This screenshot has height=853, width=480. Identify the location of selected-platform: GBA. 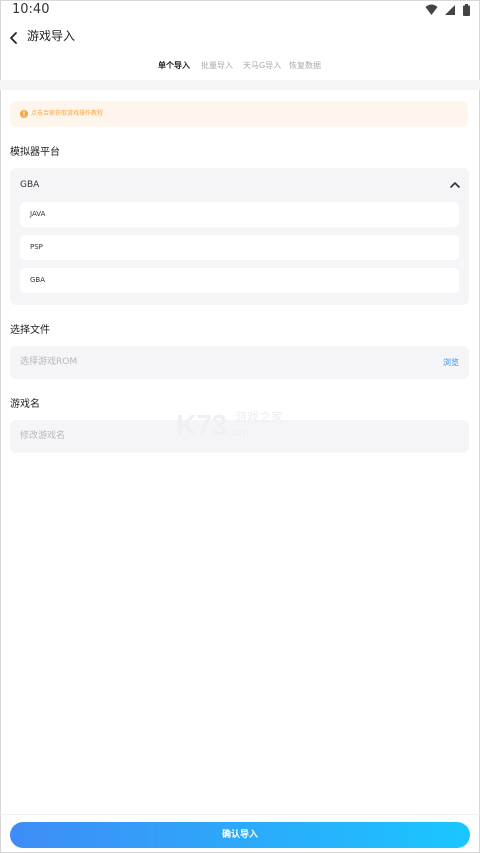
(29, 185).